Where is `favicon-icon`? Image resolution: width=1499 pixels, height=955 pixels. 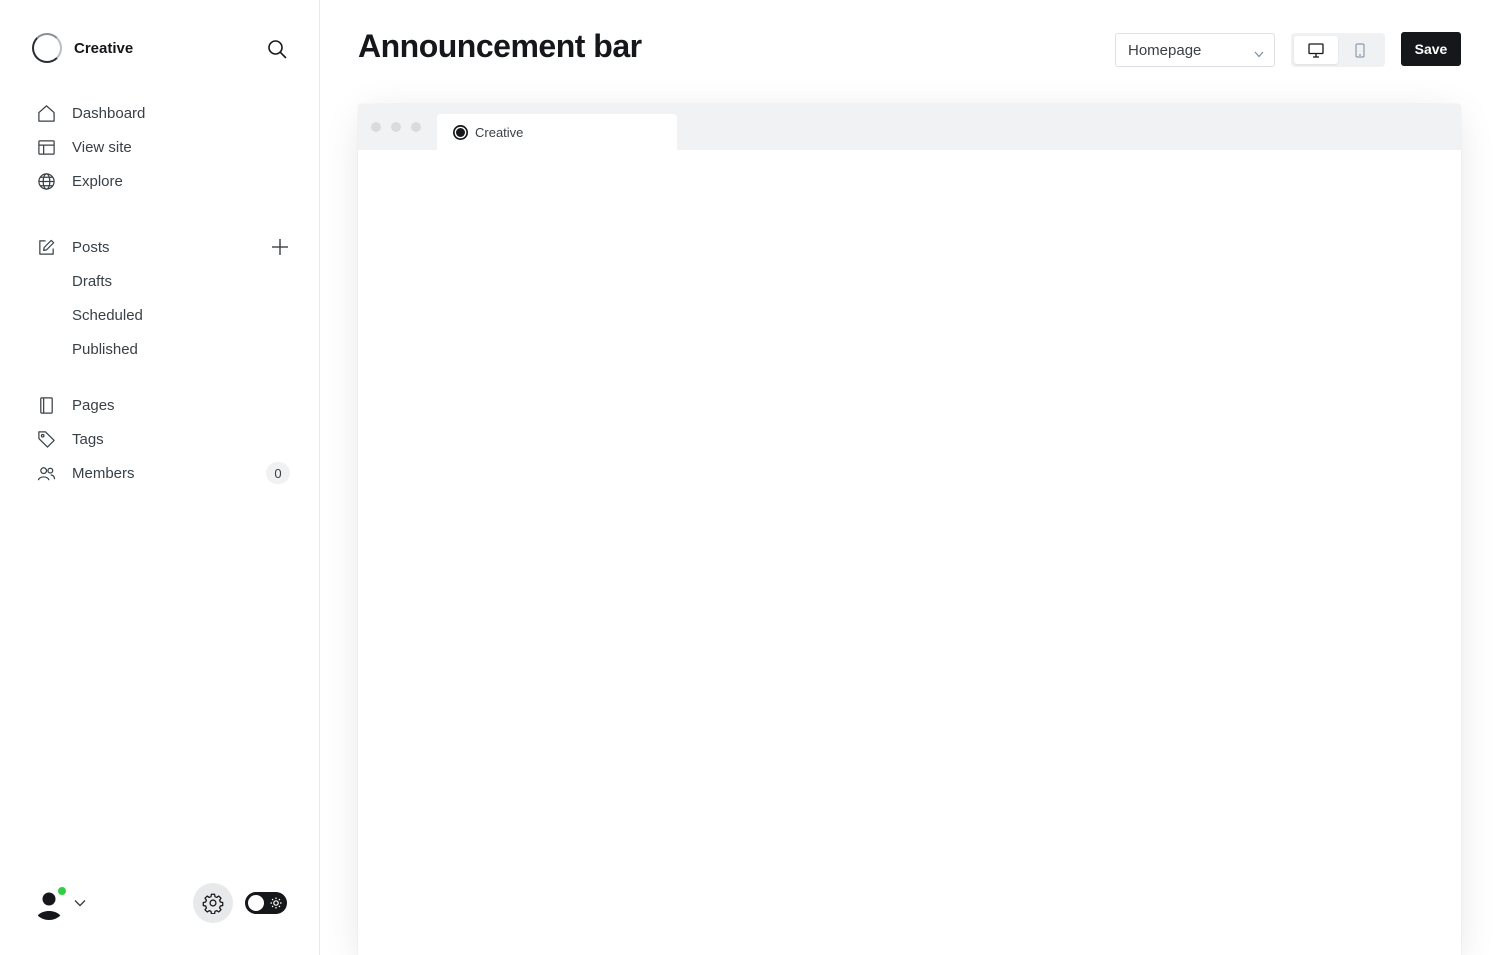
favicon-icon is located at coordinates (460, 132).